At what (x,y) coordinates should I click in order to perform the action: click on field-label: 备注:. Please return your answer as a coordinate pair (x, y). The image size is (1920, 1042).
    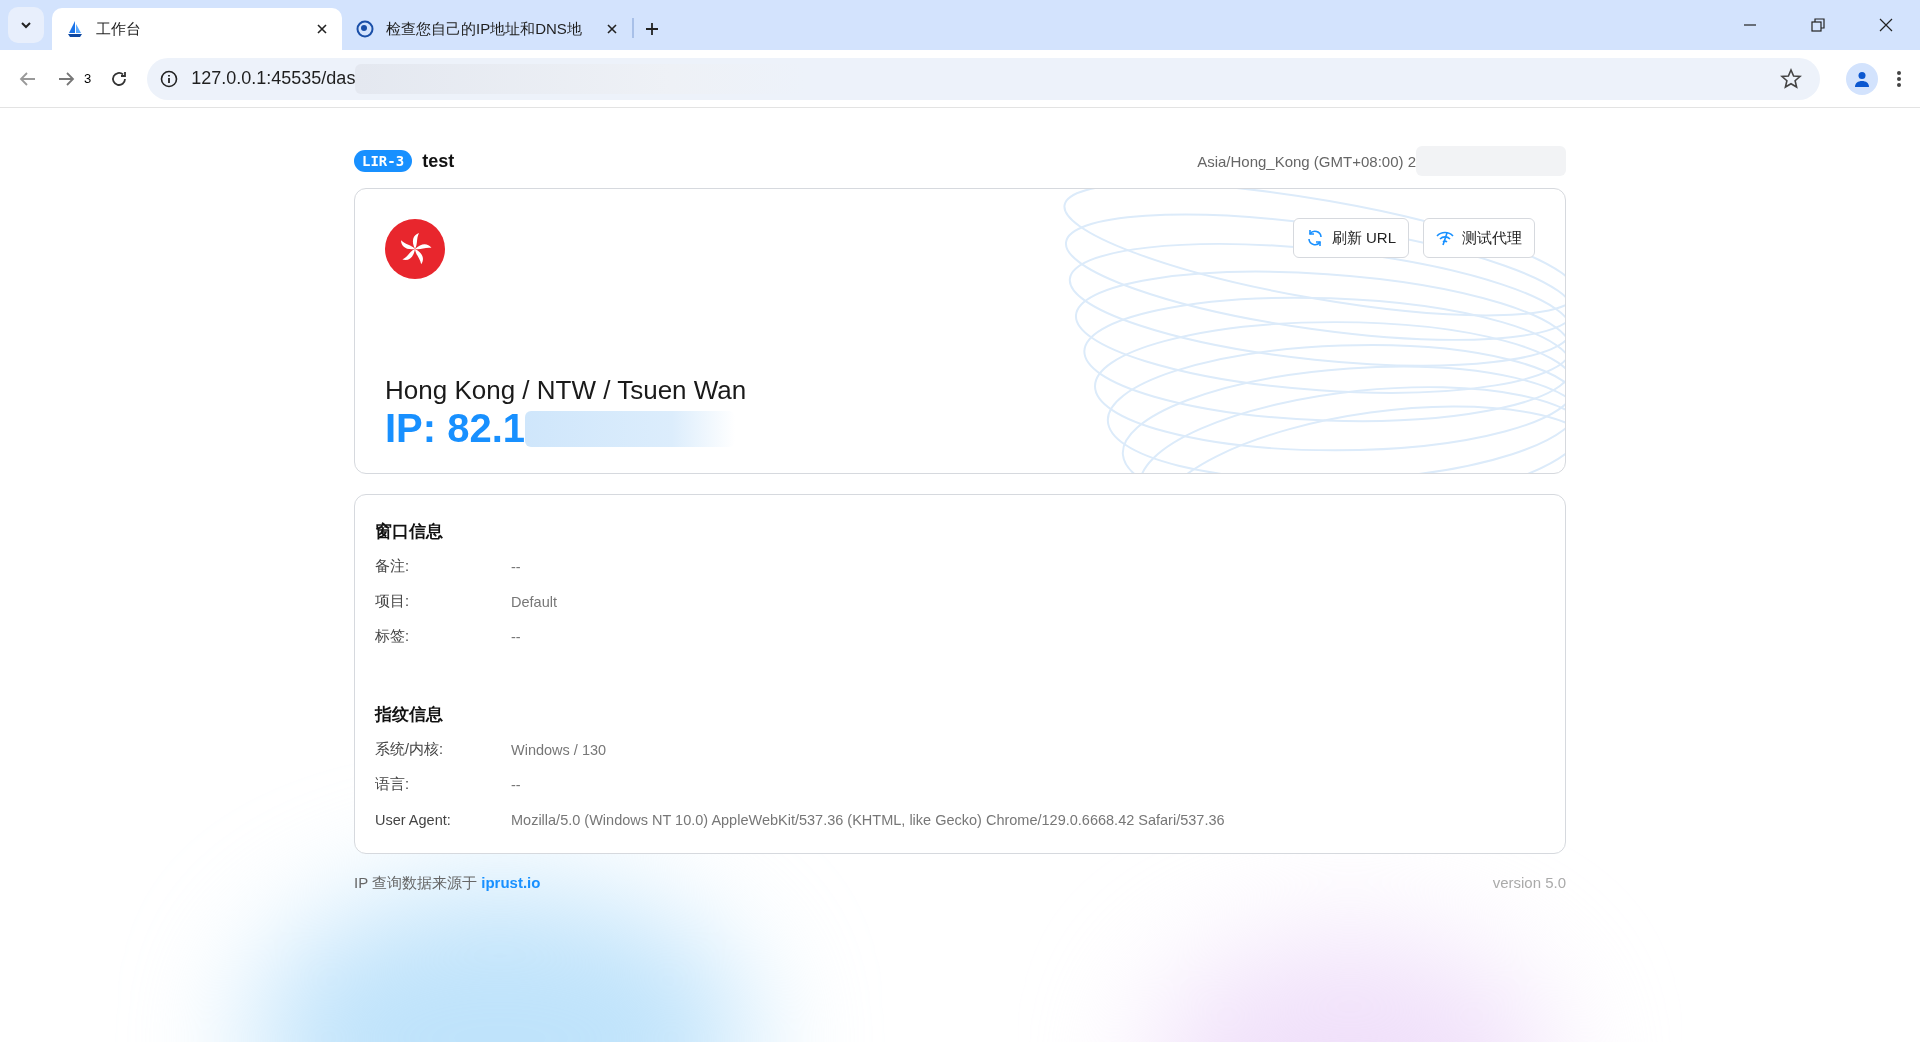
    Looking at the image, I should click on (393, 566).